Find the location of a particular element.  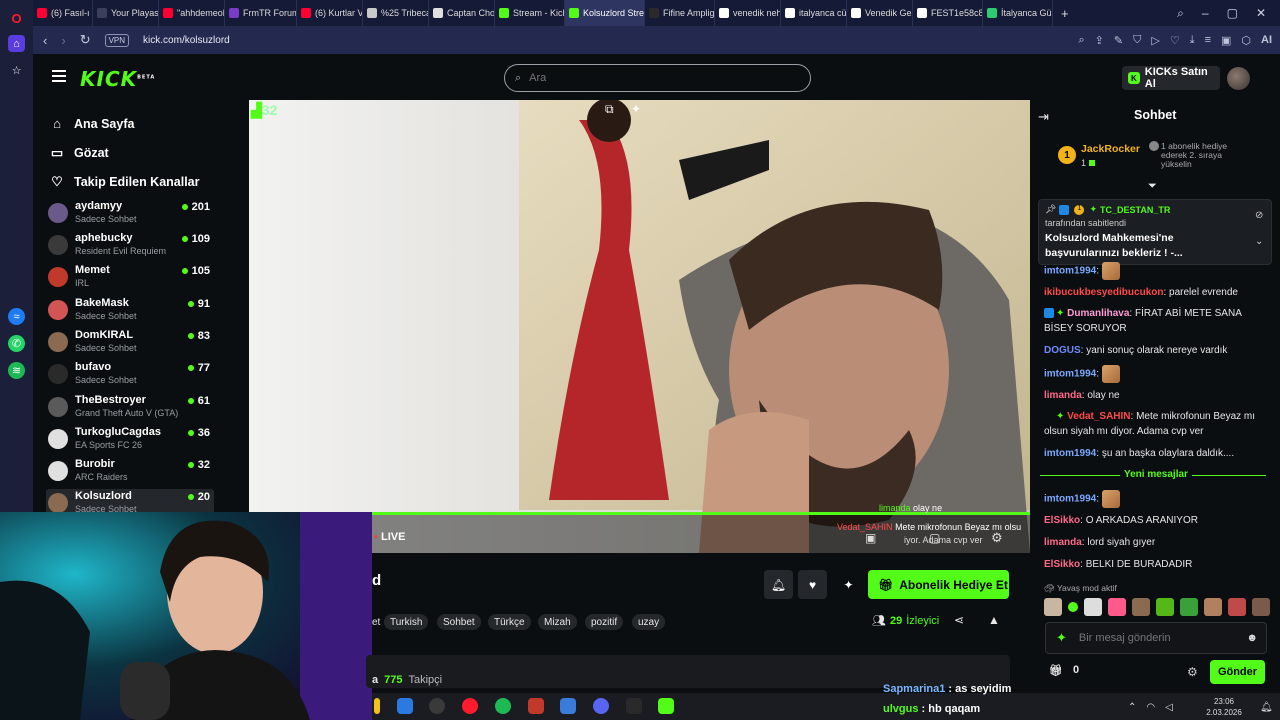

chat-message: ElSikko: O ARKADAS ARANIYOR is located at coordinates (1157, 520).